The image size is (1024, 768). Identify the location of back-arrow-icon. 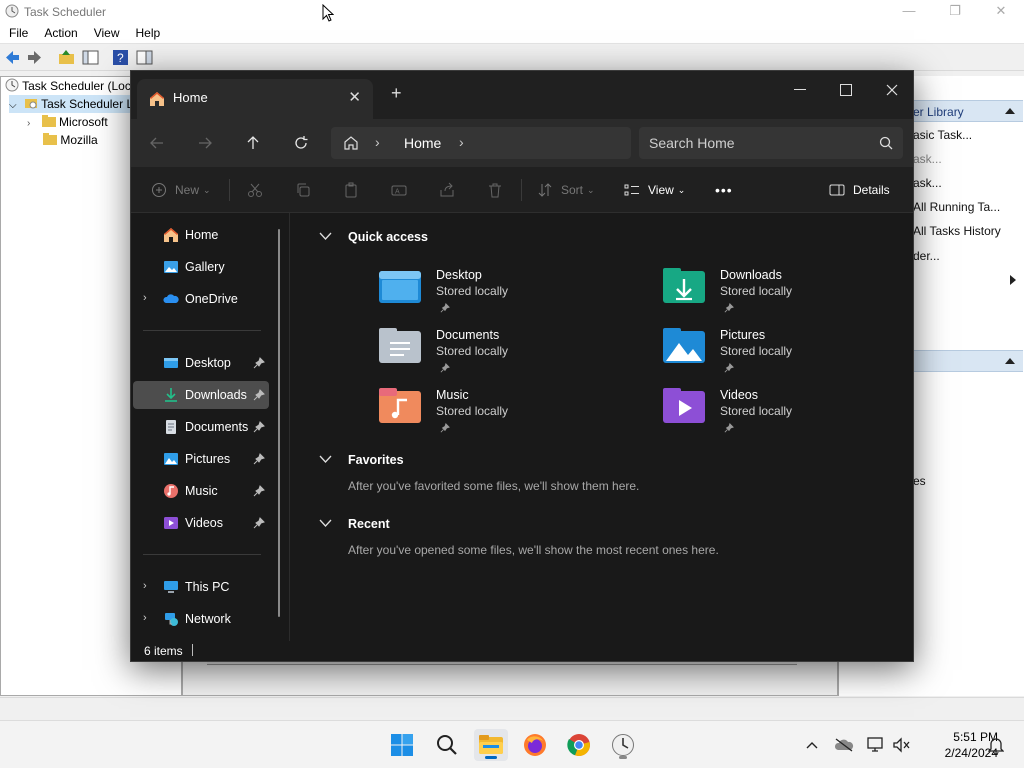
(12, 57).